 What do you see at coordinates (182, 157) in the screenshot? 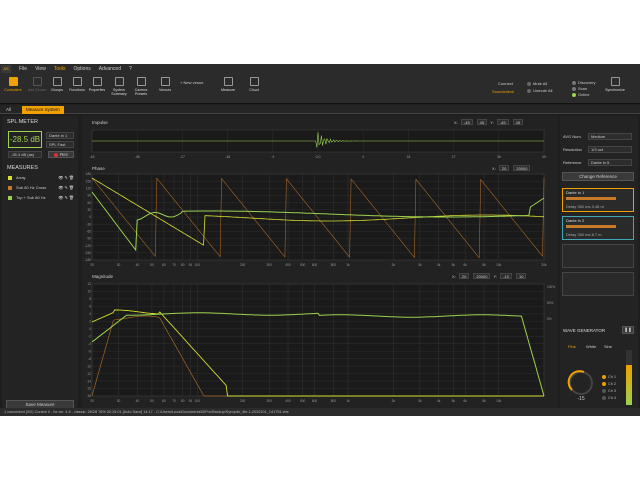
I see `impulse-tick-label: -27` at bounding box center [182, 157].